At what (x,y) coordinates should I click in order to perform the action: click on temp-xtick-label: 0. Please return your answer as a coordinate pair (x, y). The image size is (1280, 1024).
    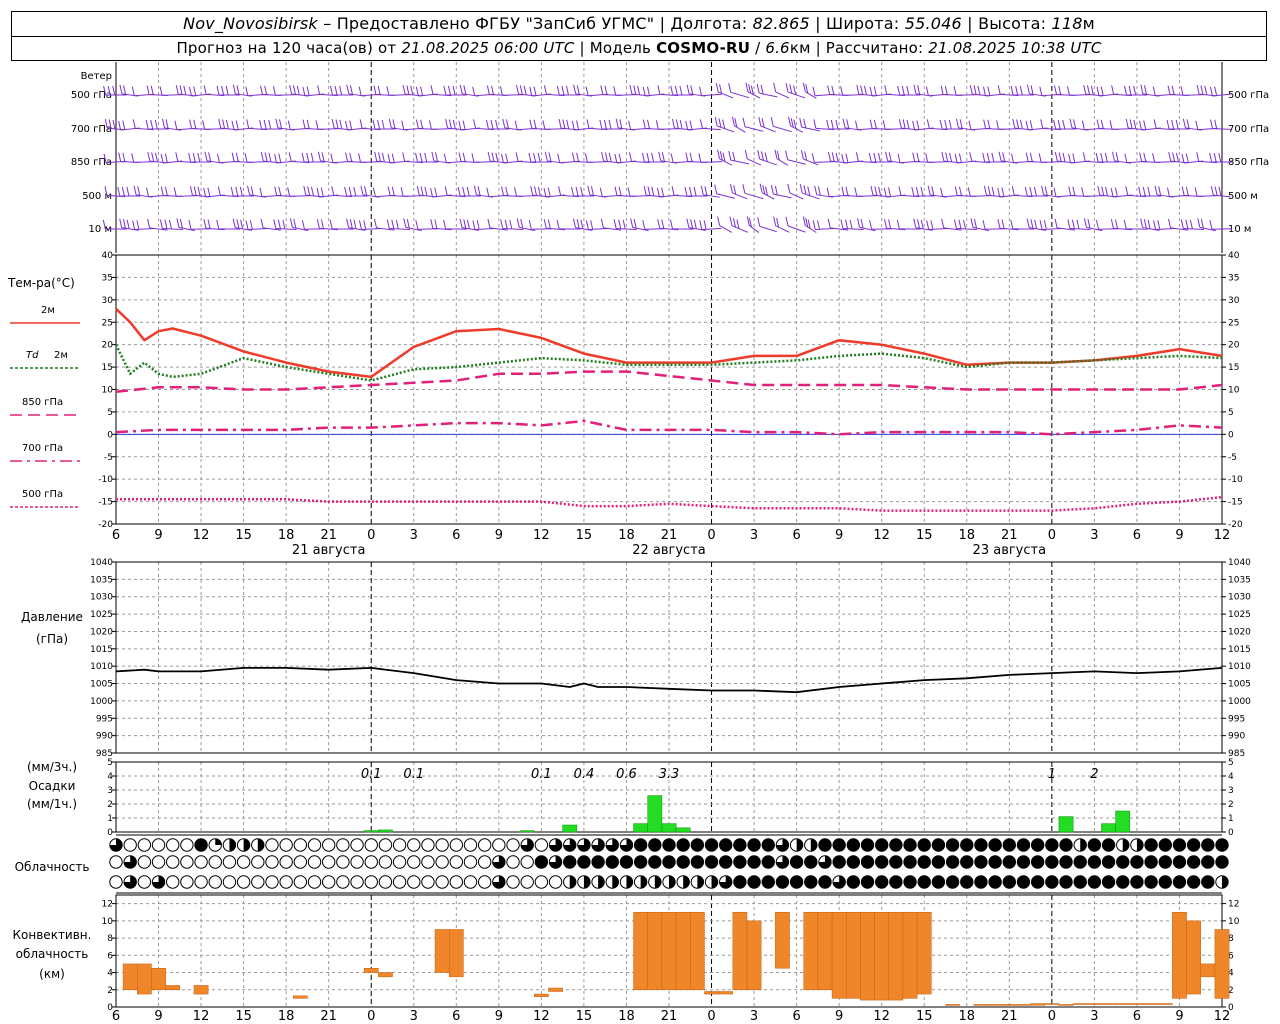
    Looking at the image, I should click on (371, 535).